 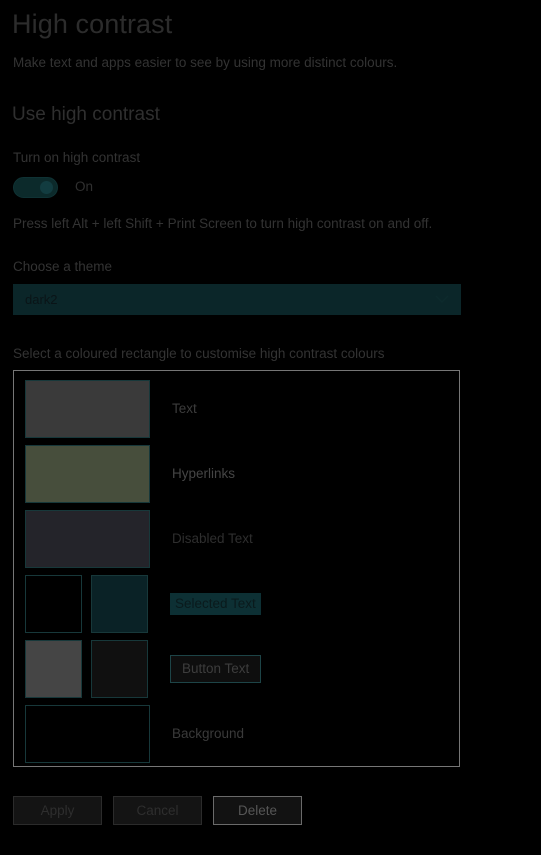 I want to click on swatch-button-text-foreground, so click(x=53, y=669).